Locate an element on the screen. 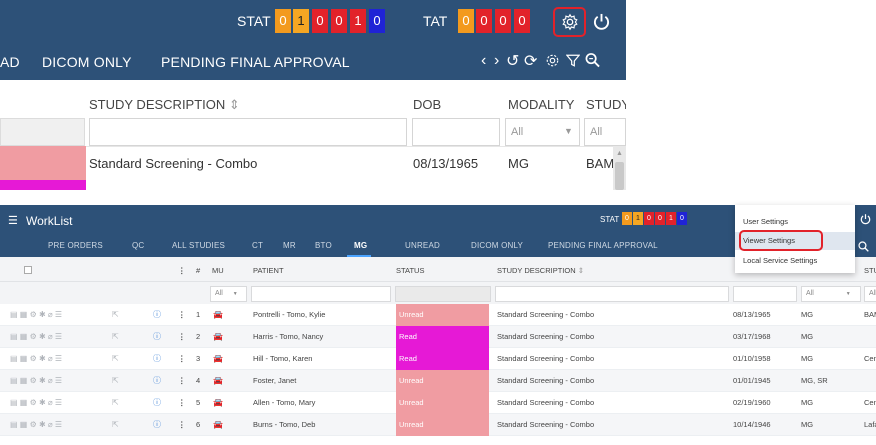  chevron-right-icon: › is located at coordinates (496, 61).